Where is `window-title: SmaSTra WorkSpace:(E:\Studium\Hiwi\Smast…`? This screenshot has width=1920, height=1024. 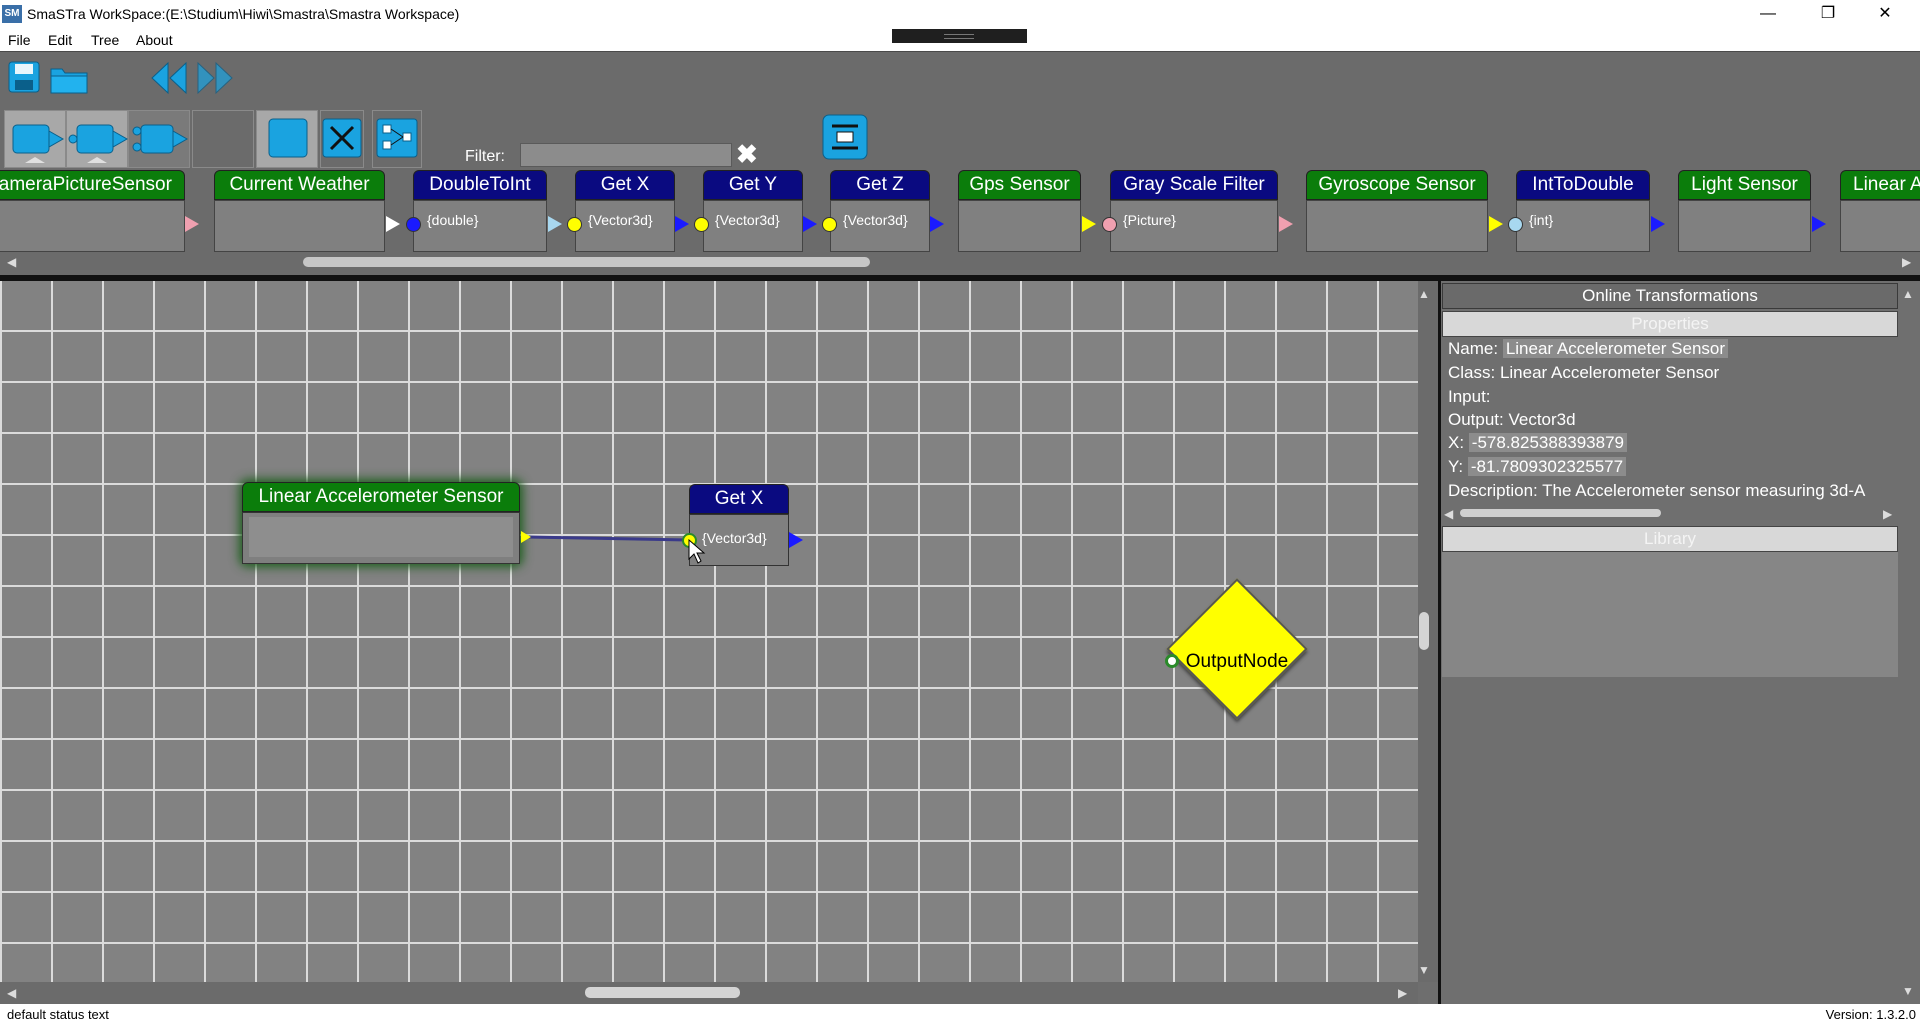
window-title: SmaSTra WorkSpace:(E:\Studium\Hiwi\Smast… is located at coordinates (243, 14).